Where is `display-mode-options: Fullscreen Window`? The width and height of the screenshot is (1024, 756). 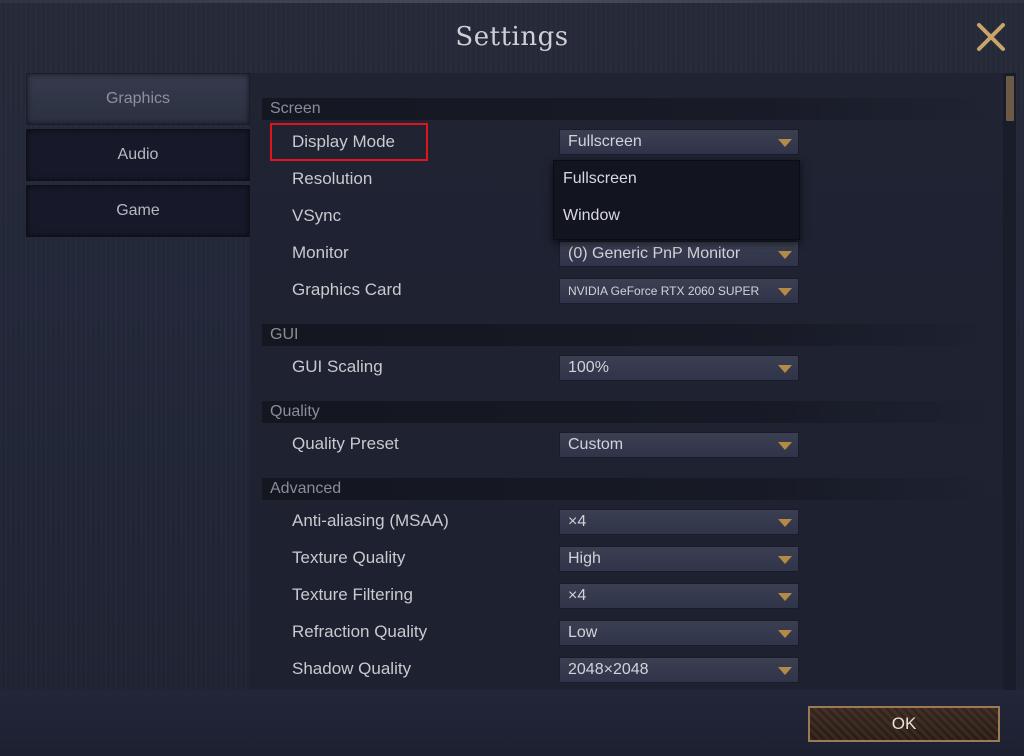 display-mode-options: Fullscreen Window is located at coordinates (676, 200).